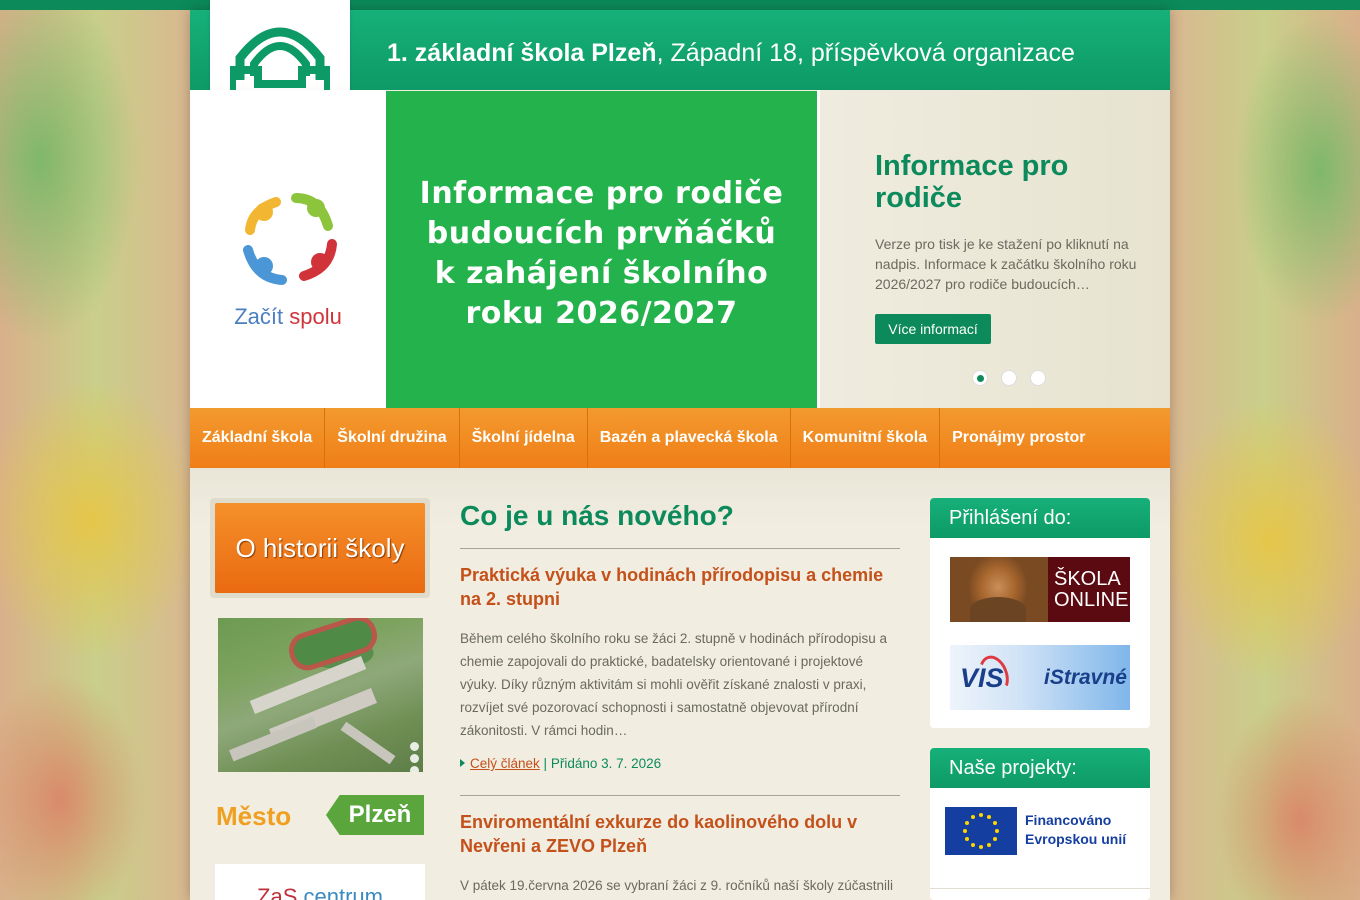  I want to click on plzen-tag: Plzeň, so click(375, 815).